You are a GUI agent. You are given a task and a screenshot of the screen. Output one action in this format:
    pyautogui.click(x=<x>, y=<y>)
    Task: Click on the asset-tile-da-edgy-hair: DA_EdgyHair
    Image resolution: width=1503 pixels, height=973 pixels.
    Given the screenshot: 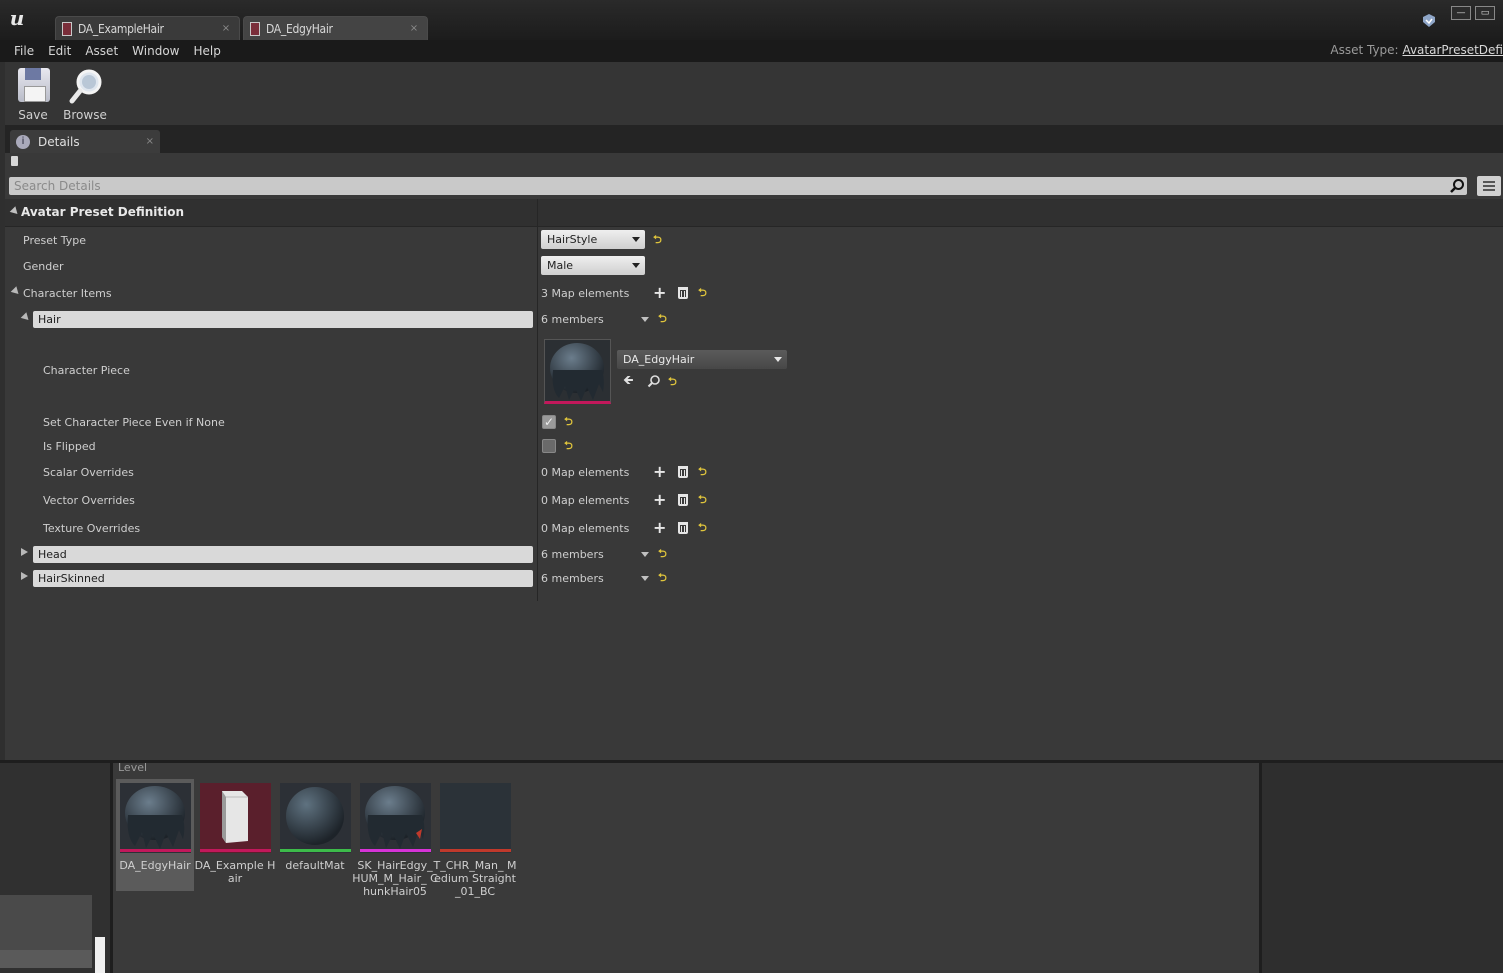 What is the action you would take?
    pyautogui.click(x=155, y=835)
    